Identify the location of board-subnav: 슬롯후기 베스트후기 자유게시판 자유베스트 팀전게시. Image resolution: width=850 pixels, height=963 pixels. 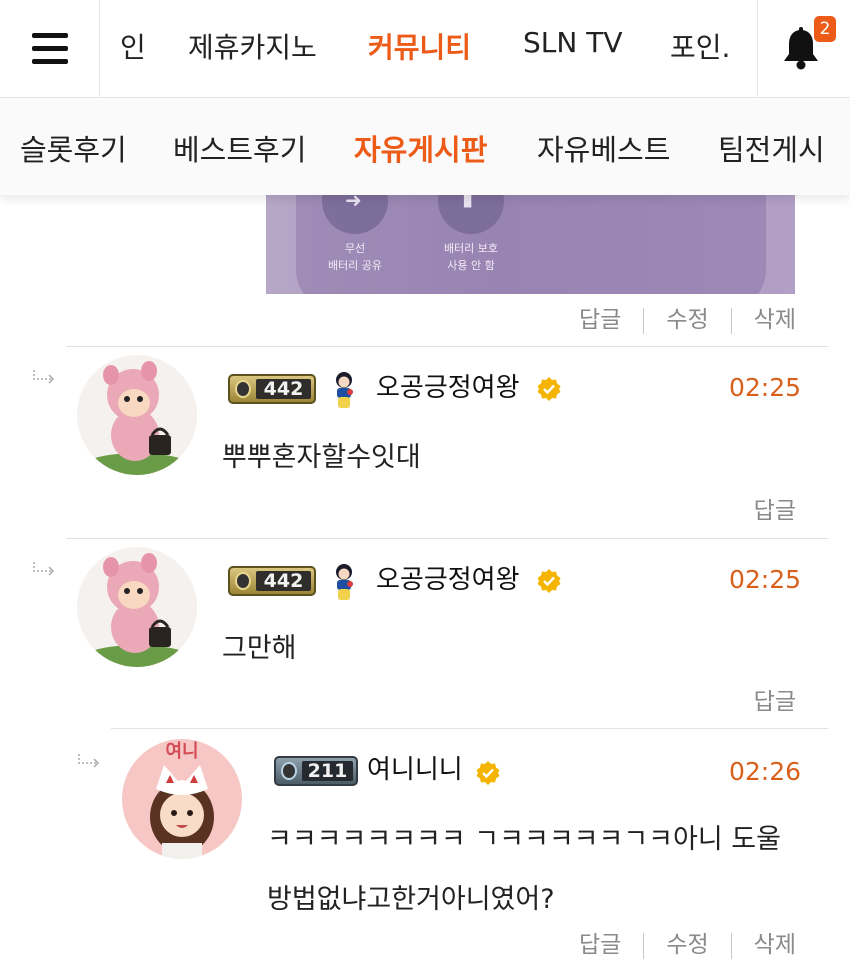
(425, 147).